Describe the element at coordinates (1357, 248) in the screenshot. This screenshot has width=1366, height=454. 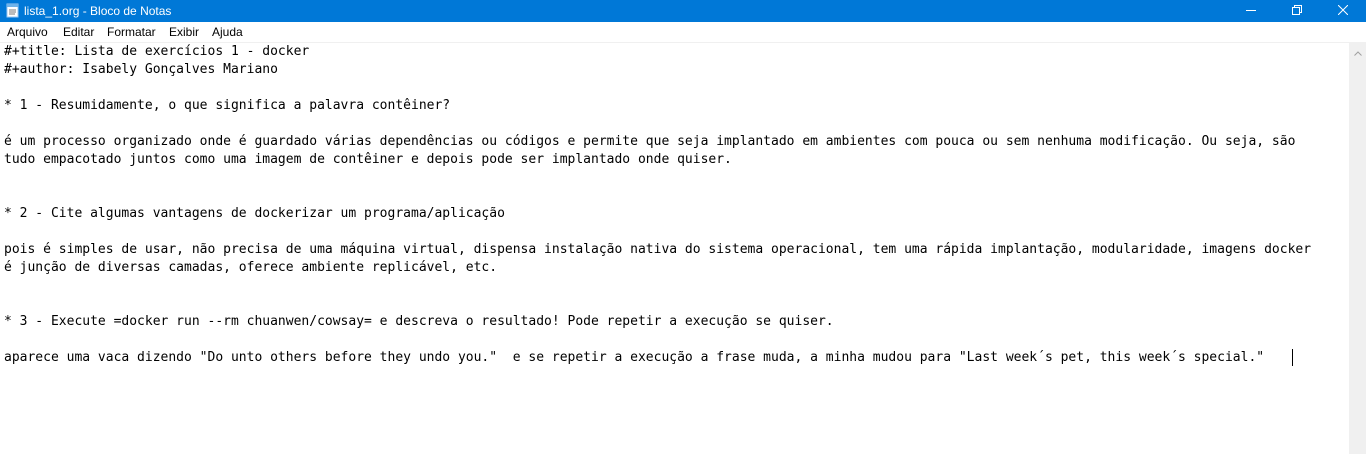
I see `vertical-scrollbar` at that location.